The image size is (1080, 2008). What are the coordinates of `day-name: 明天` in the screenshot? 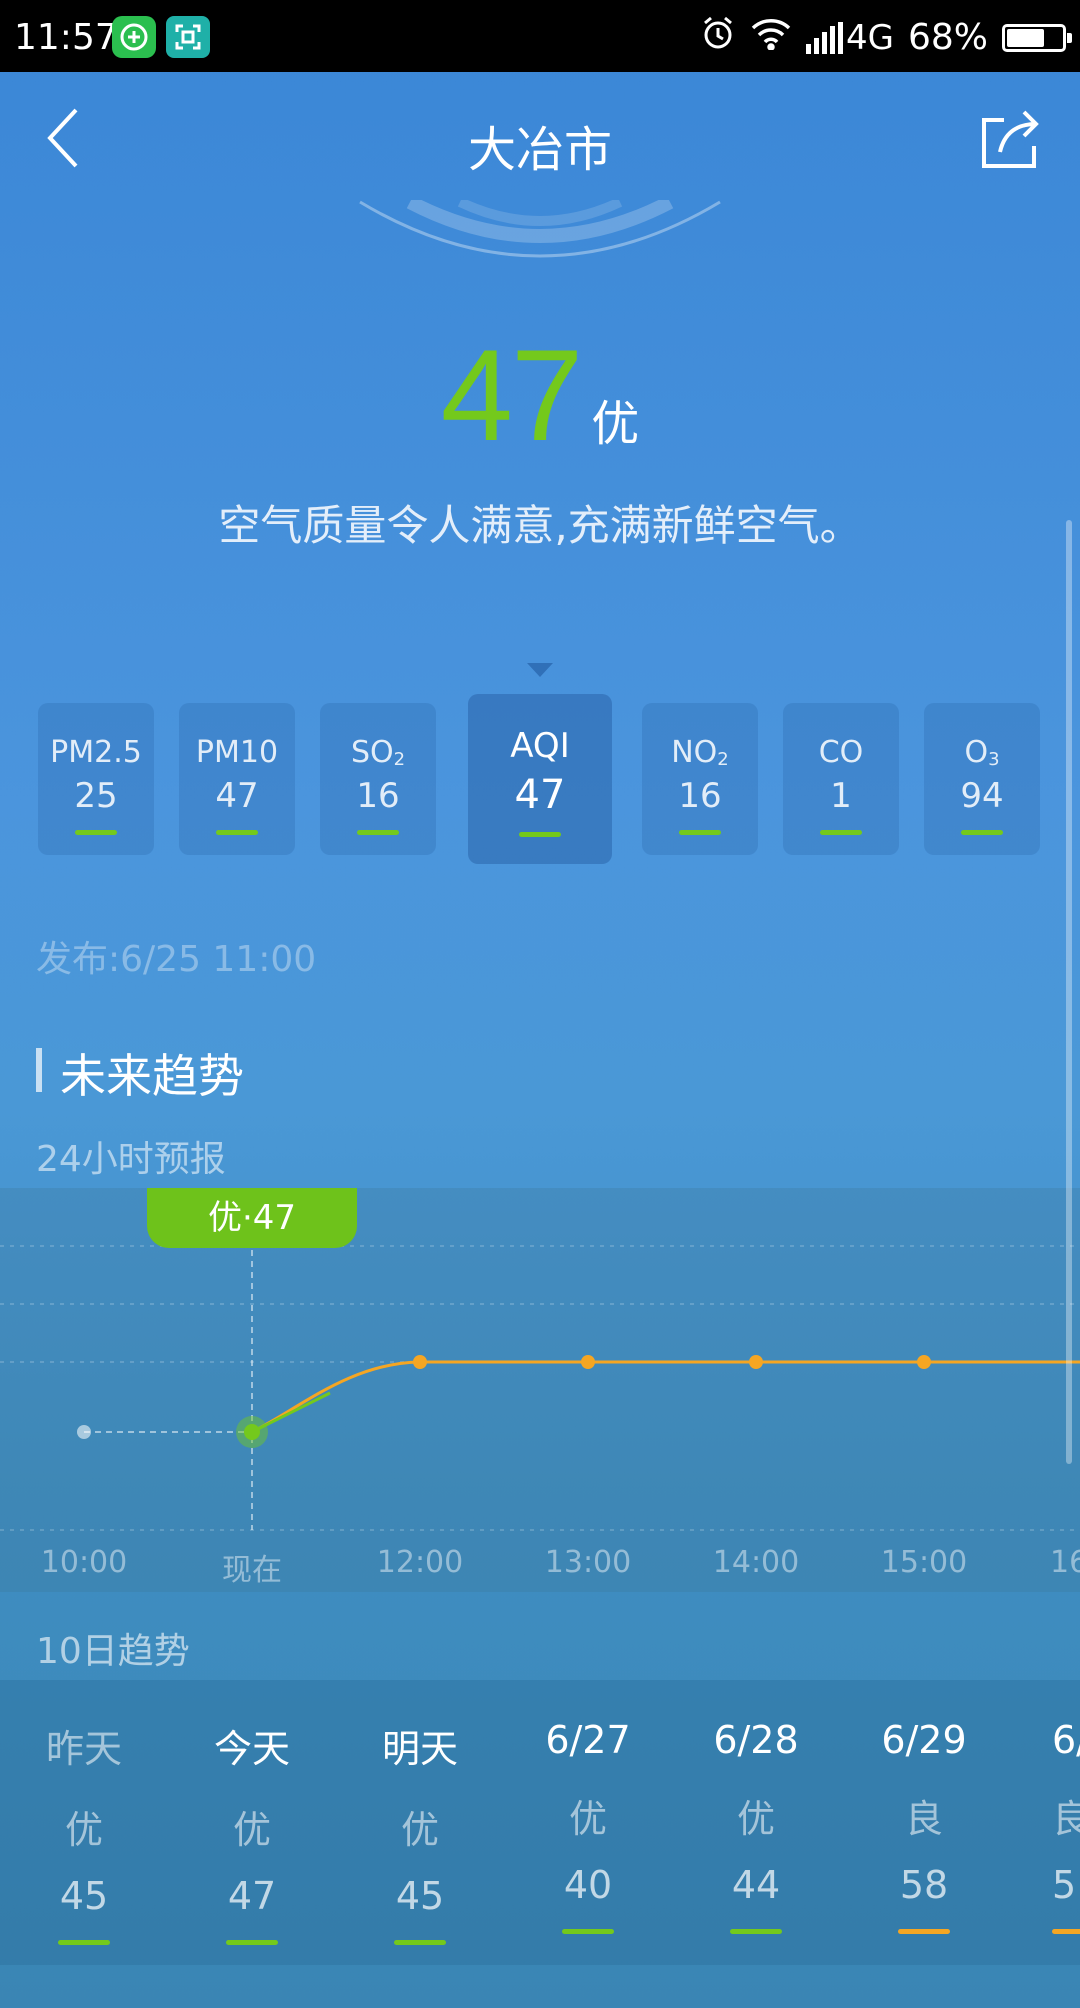 It's located at (419, 1749).